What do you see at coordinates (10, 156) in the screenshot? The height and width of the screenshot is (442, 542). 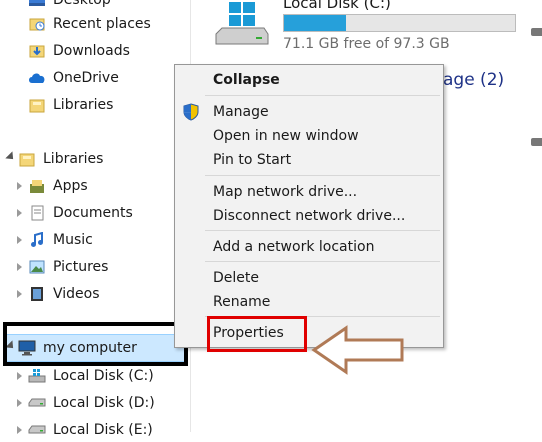 I see `expand-libraries-icon` at bounding box center [10, 156].